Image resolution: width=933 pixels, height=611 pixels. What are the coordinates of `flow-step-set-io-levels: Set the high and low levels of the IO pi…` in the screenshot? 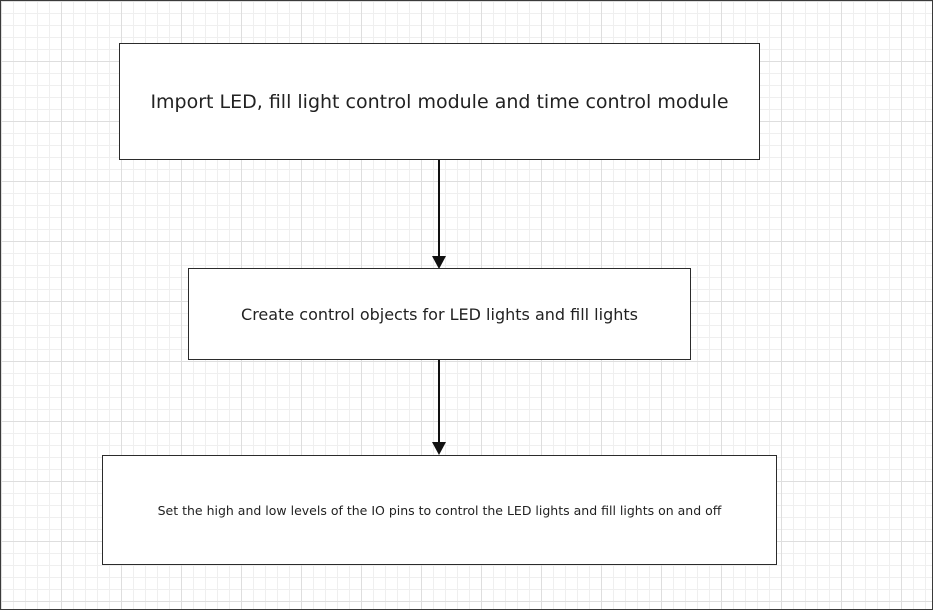 It's located at (439, 510).